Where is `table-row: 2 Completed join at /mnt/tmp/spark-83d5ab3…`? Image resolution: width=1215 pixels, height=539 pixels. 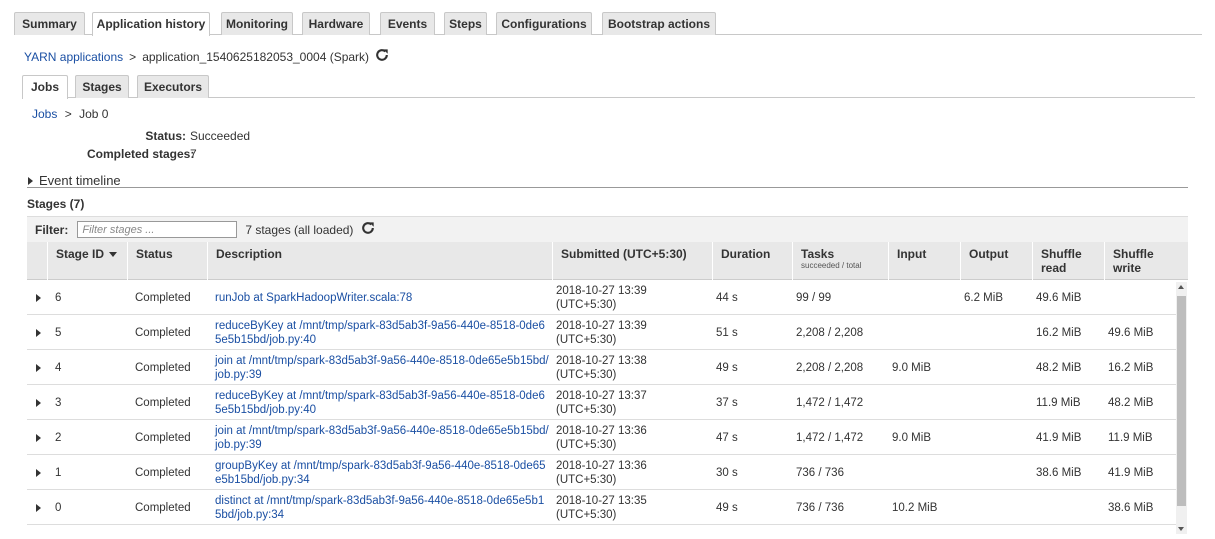
table-row: 2 Completed join at /mnt/tmp/spark-83d5ab3… is located at coordinates (602, 437).